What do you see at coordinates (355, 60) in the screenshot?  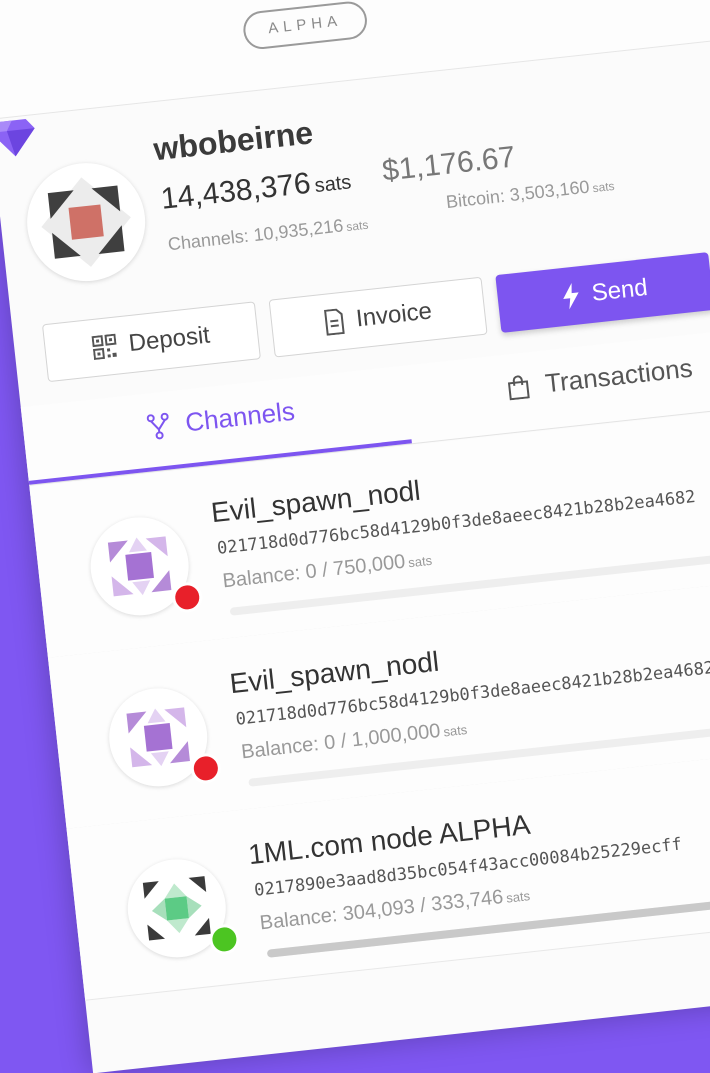 I see `top-bar: ALPHA` at bounding box center [355, 60].